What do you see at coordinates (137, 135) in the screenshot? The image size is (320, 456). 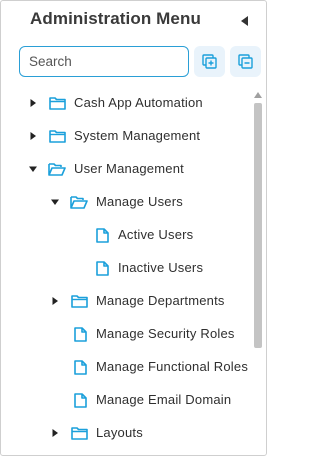 I see `tree-node-label: System Management` at bounding box center [137, 135].